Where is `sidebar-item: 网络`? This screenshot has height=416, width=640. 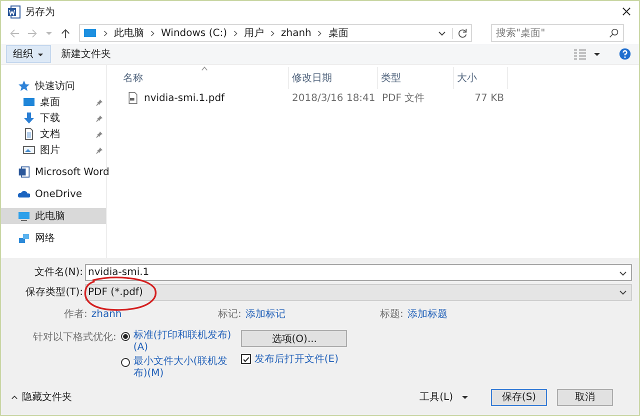
sidebar-item: 网络 is located at coordinates (53, 238).